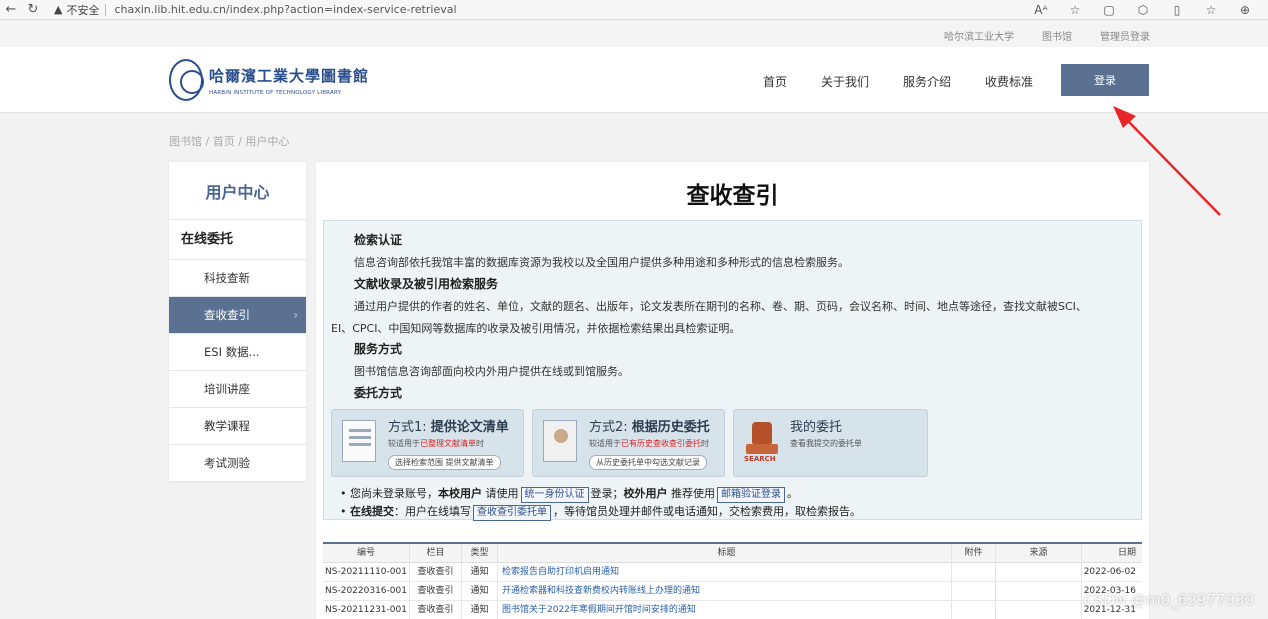 This screenshot has width=1268, height=619. Describe the element at coordinates (1168, 600) in the screenshot. I see `watermark: CSDN @m0_62977030` at that location.